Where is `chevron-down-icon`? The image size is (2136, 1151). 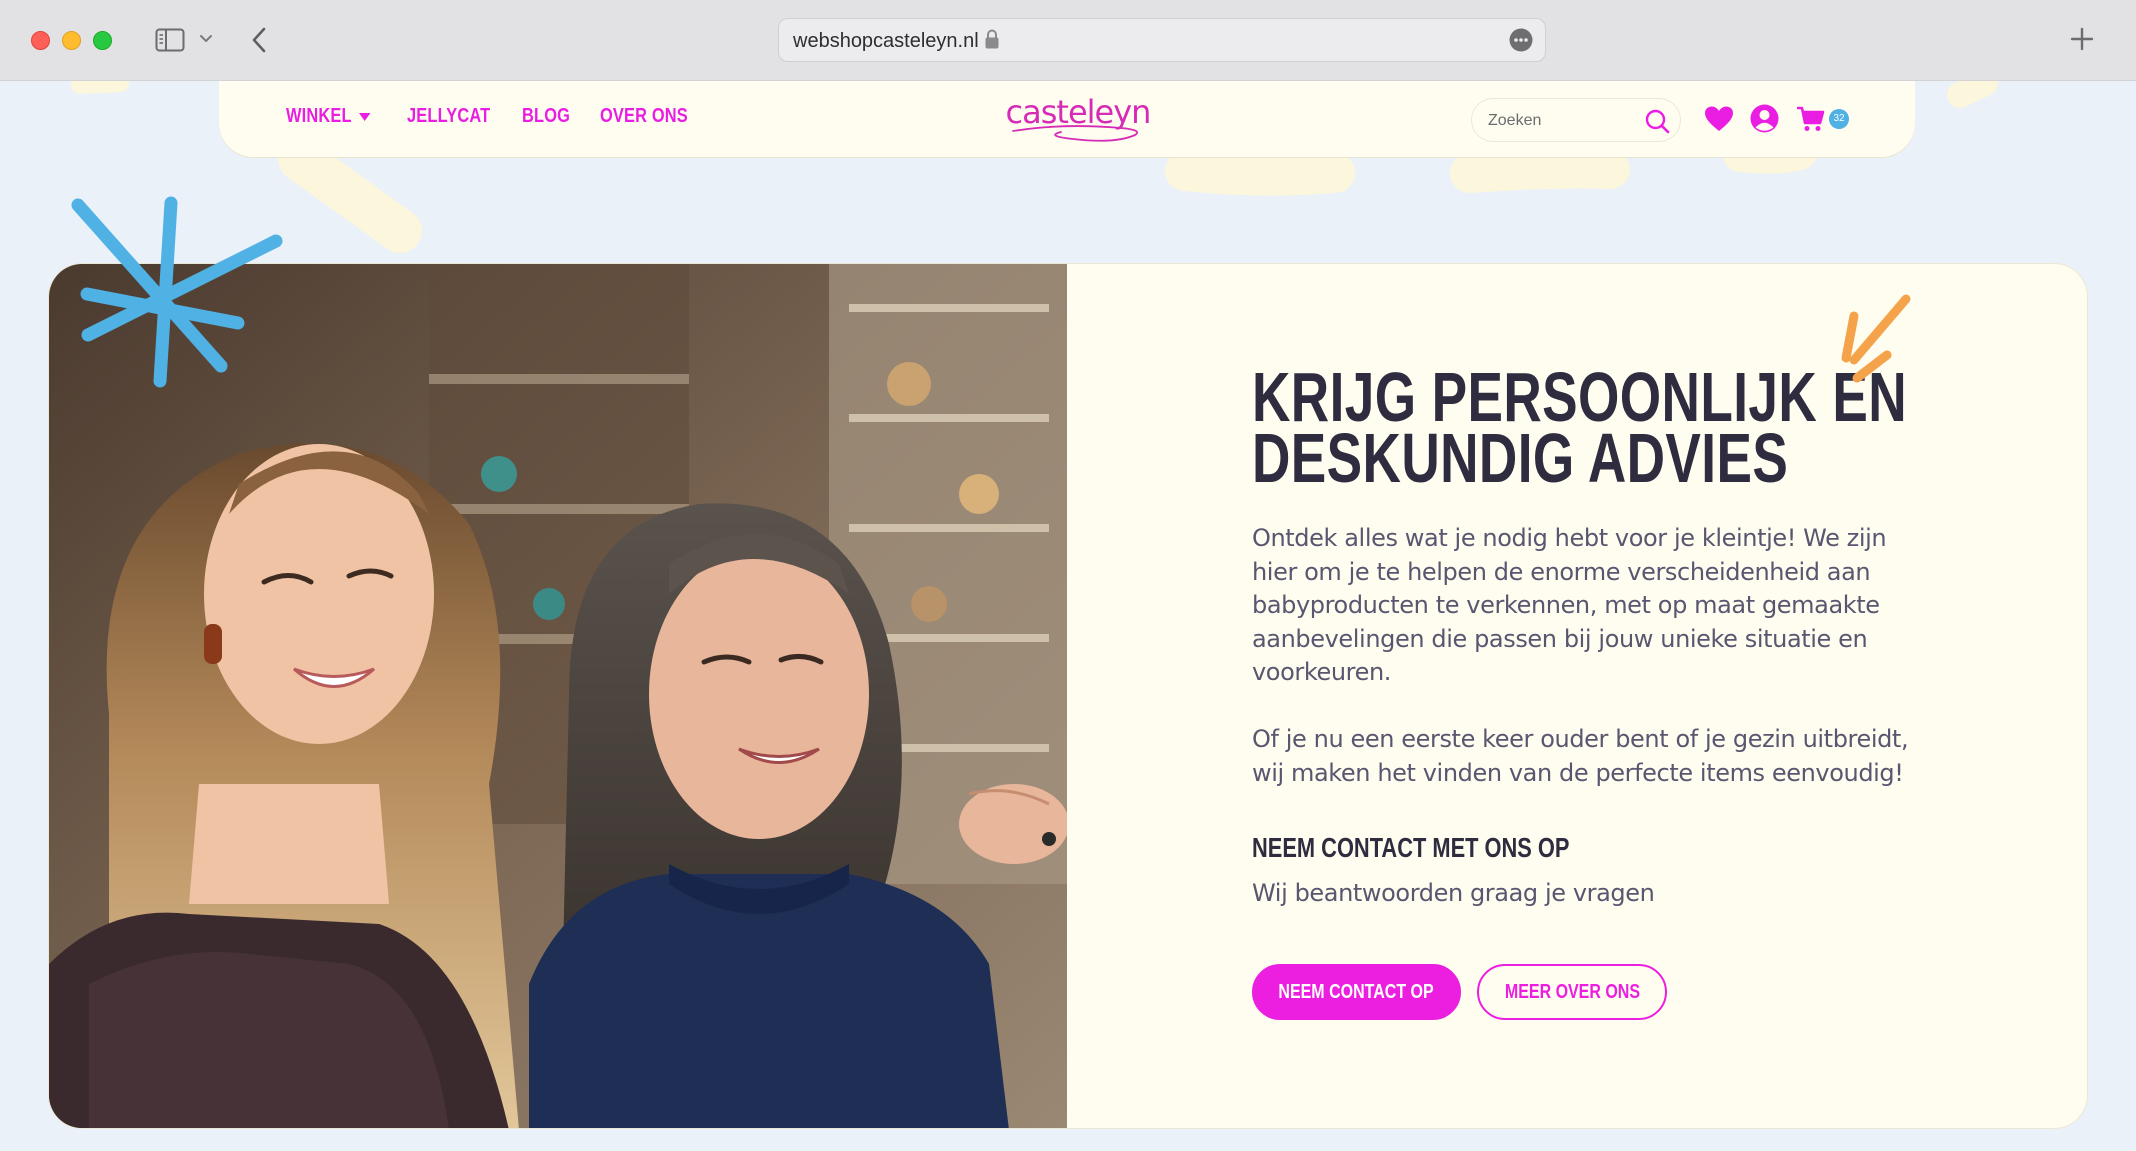
chevron-down-icon is located at coordinates (206, 39).